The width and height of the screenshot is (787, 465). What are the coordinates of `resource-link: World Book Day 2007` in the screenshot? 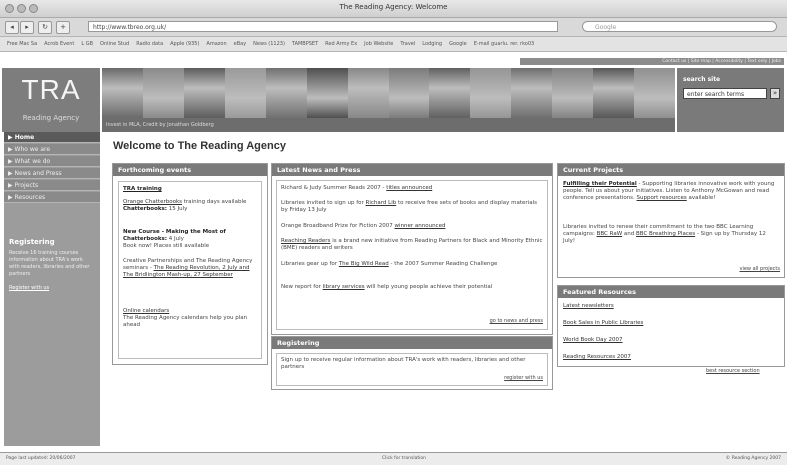 It's located at (593, 340).